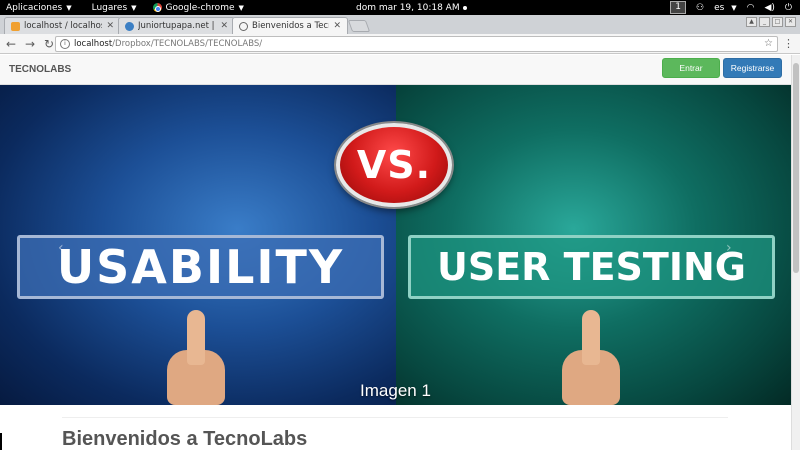  I want to click on site-brand: TECNOLABS, so click(40, 69).